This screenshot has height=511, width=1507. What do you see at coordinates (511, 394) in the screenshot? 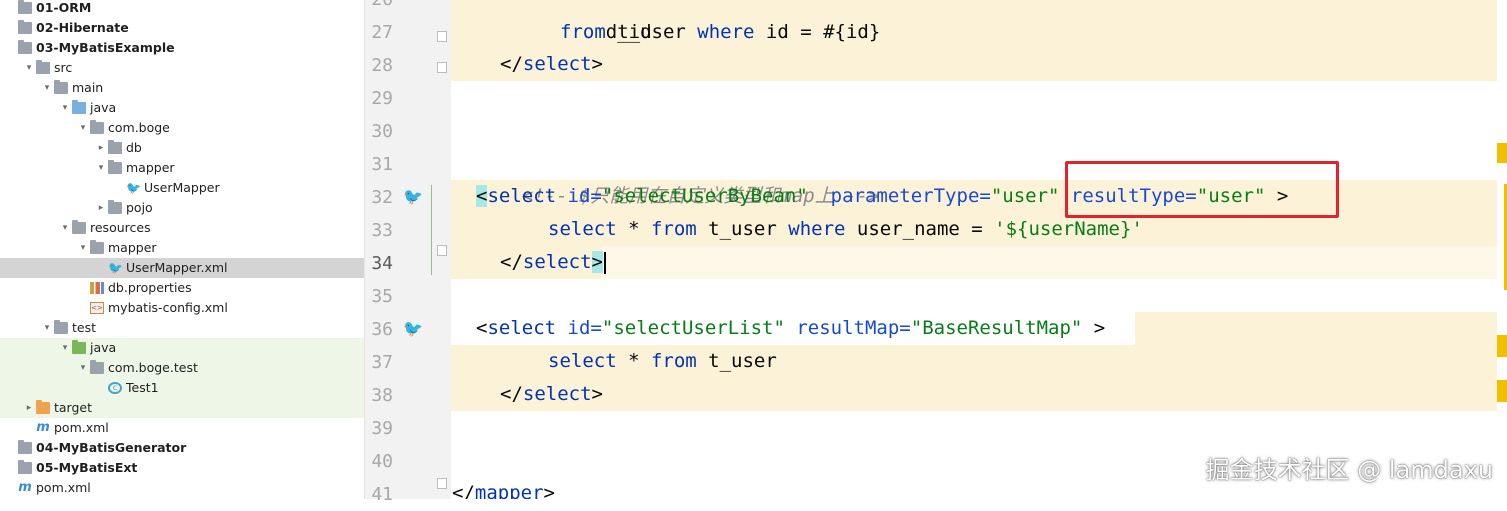
I see `tag-bracket: </` at bounding box center [511, 394].